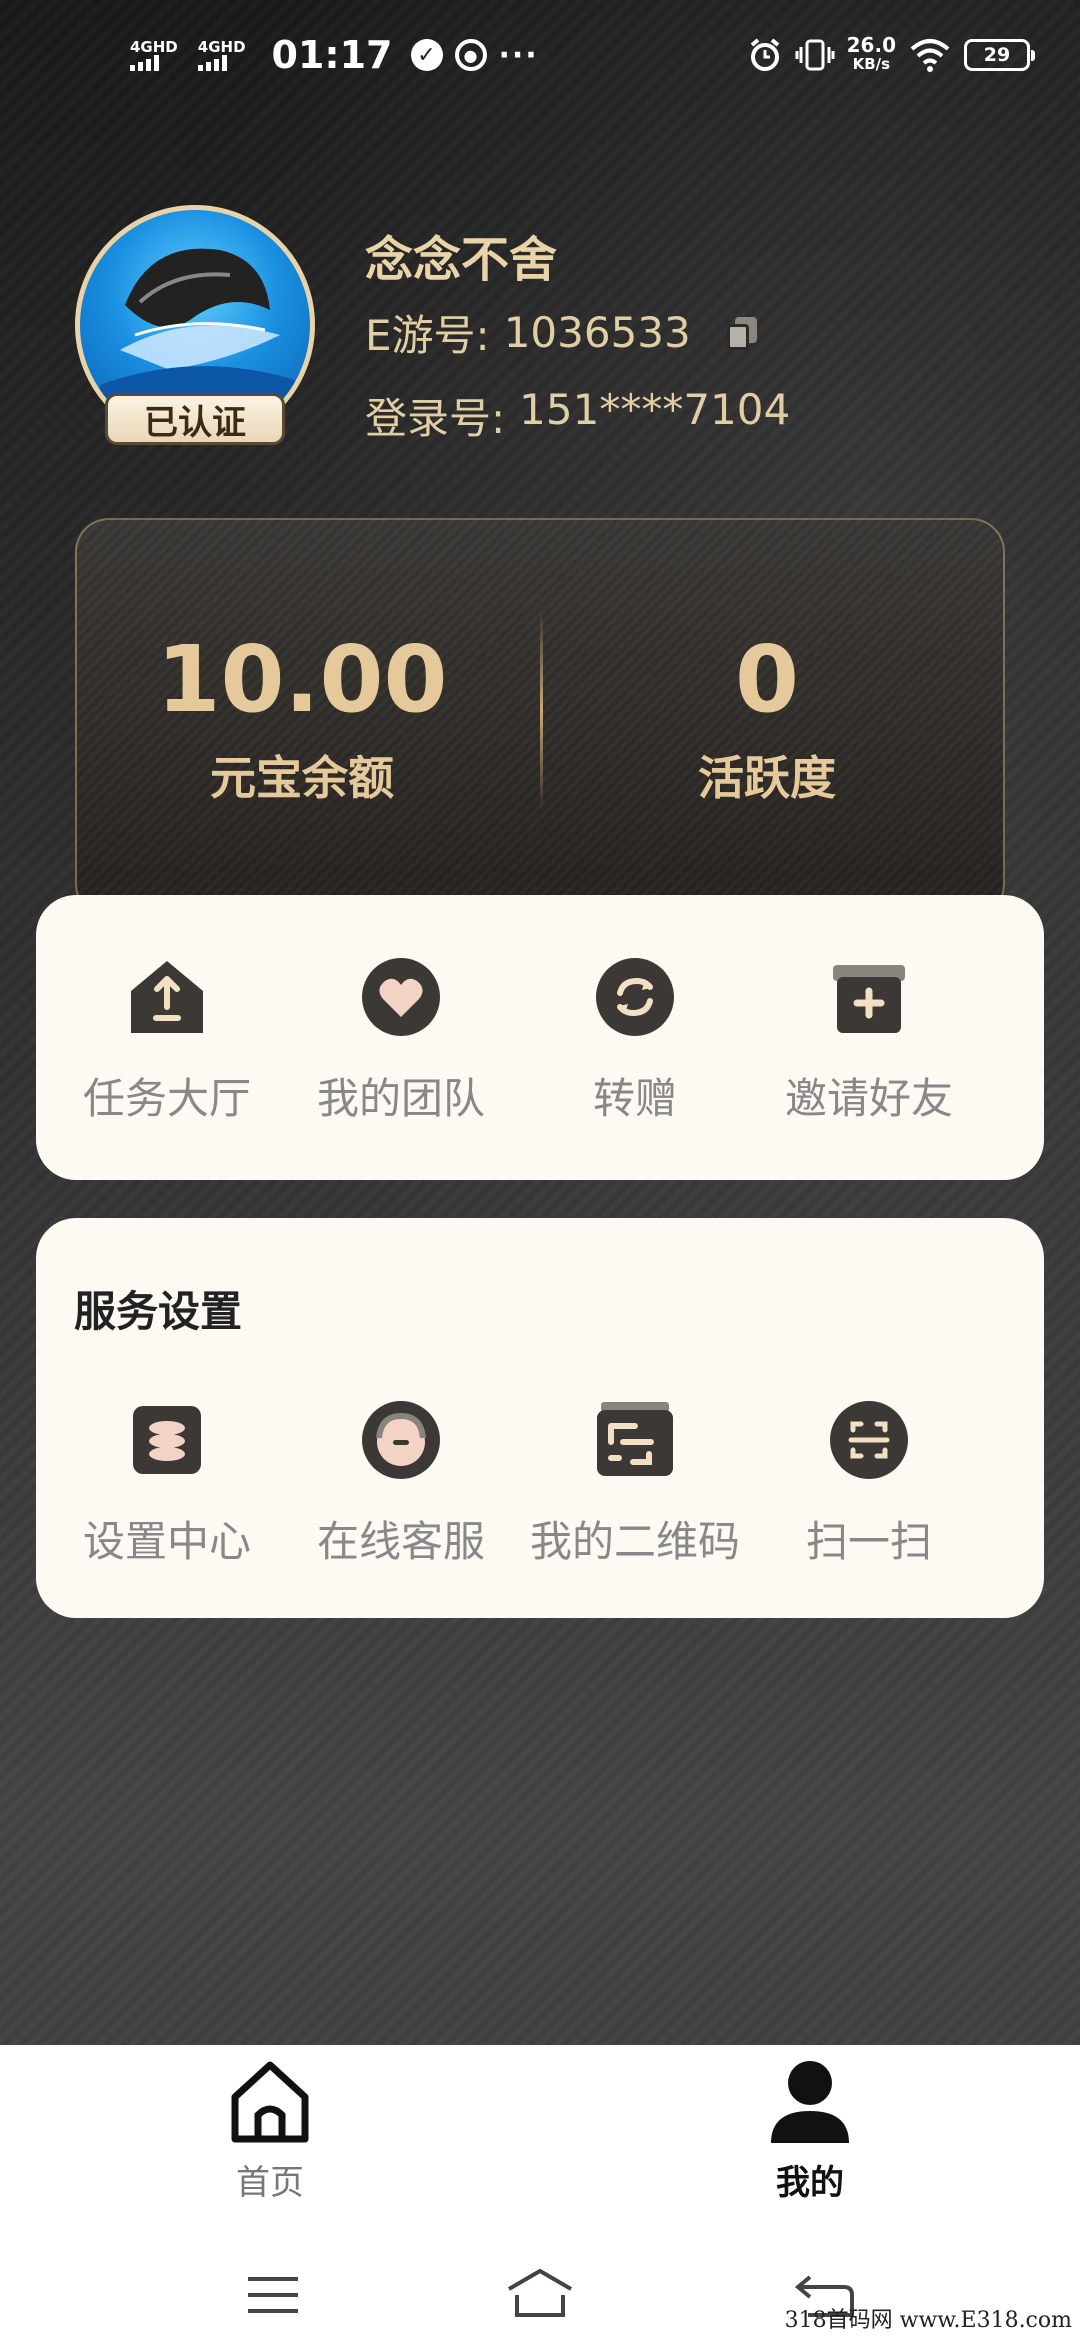 The image size is (1080, 2340). Describe the element at coordinates (635, 1483) in the screenshot. I see `service-my-qr-code: 我的二维码` at that location.